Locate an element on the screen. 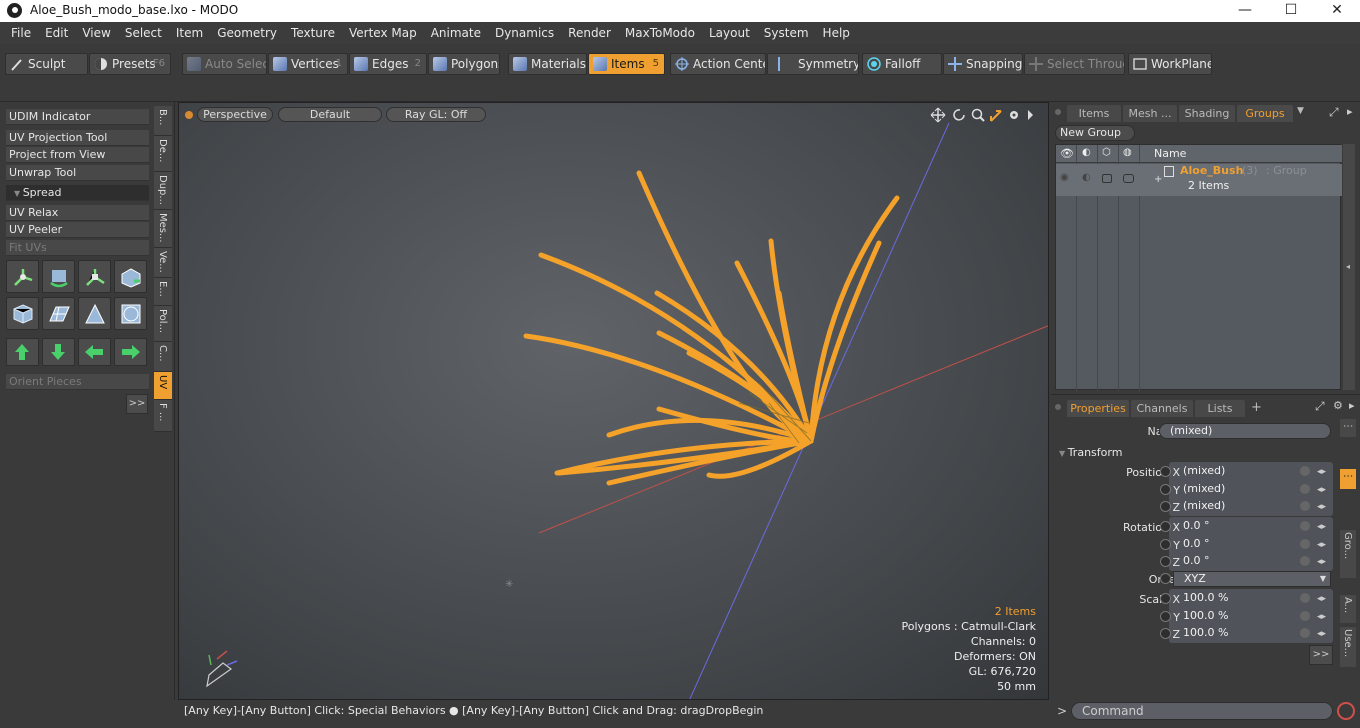 The image size is (1360, 728). udim-indicator-button: UDIM Indicator is located at coordinates (77, 117).